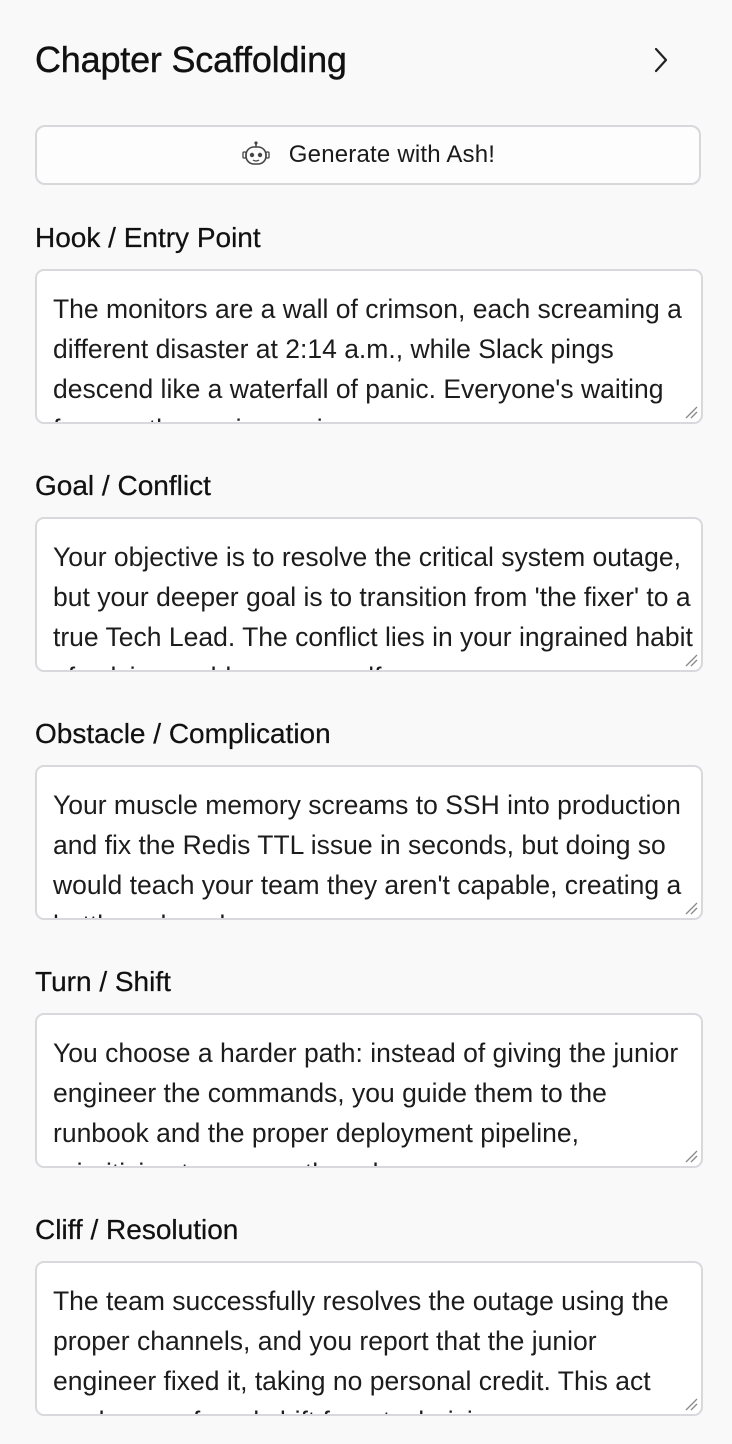 The width and height of the screenshot is (732, 1444). I want to click on section-label: Cliff / Resolution, so click(137, 1229).